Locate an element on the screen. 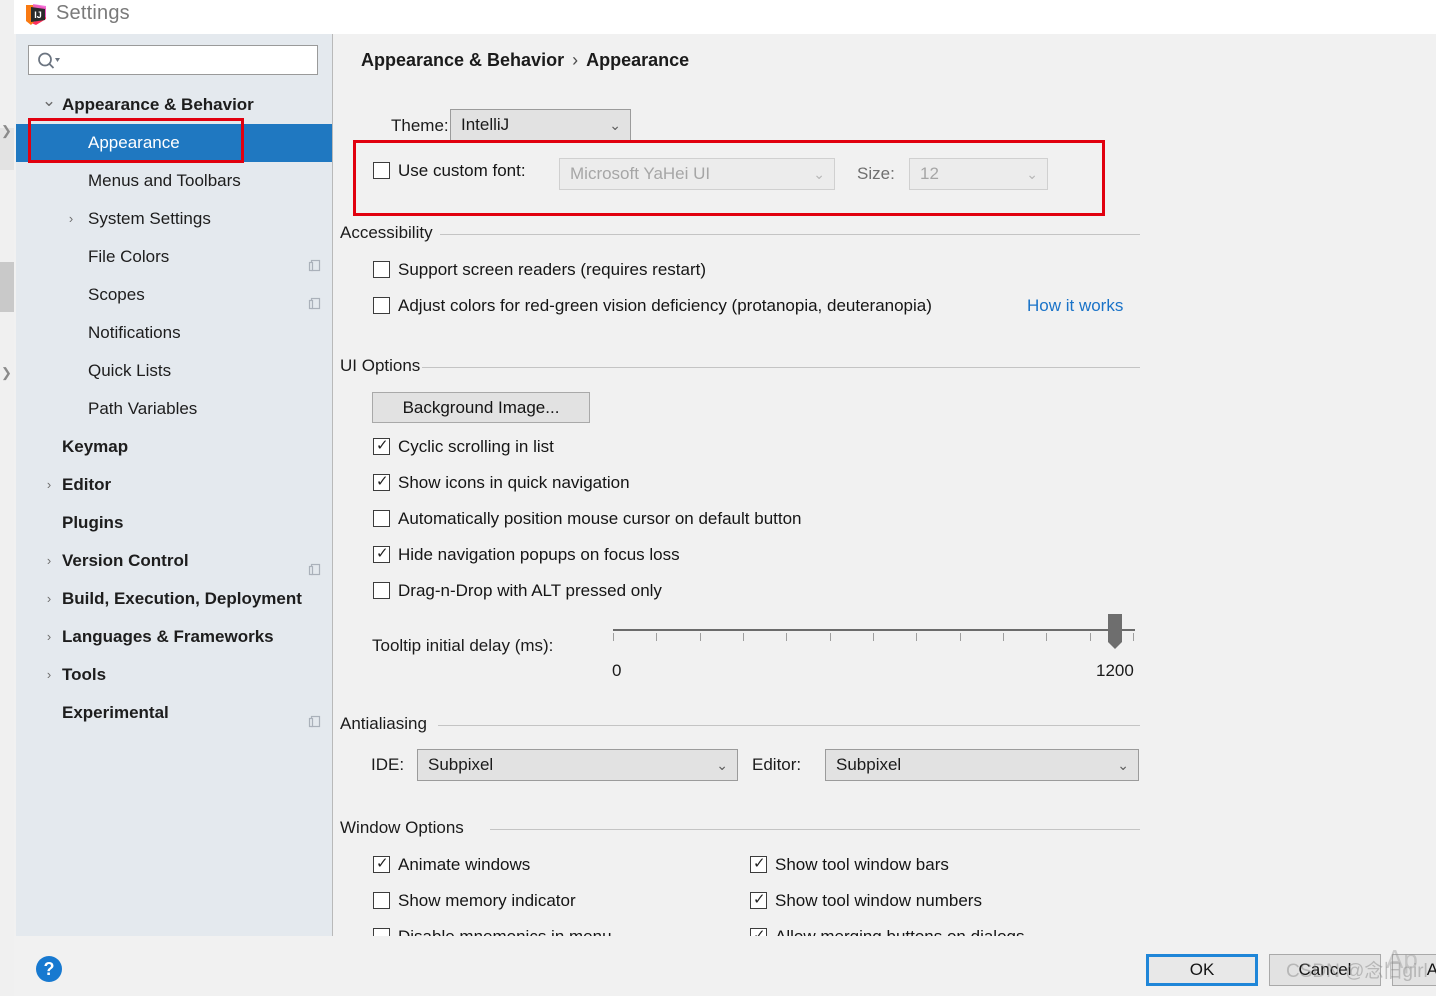  sidebar-item-system-settings: › System Settings is located at coordinates (174, 219).